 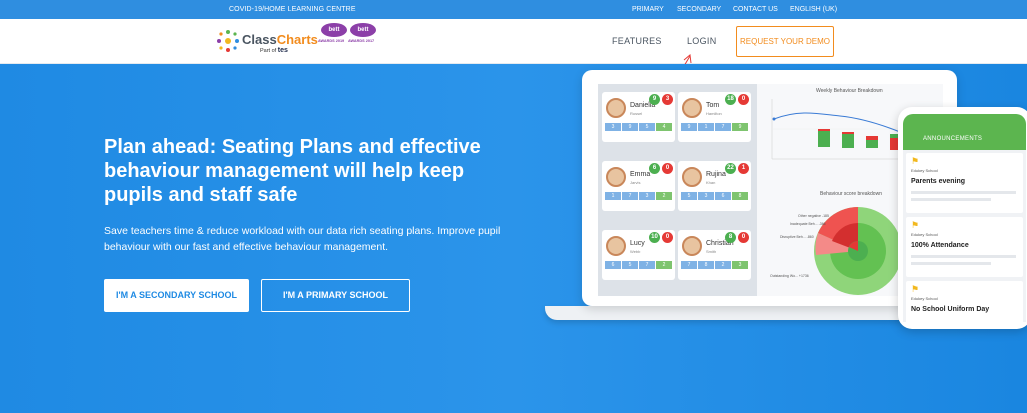 I want to click on student-data-cells: 1732, so click(x=638, y=196).